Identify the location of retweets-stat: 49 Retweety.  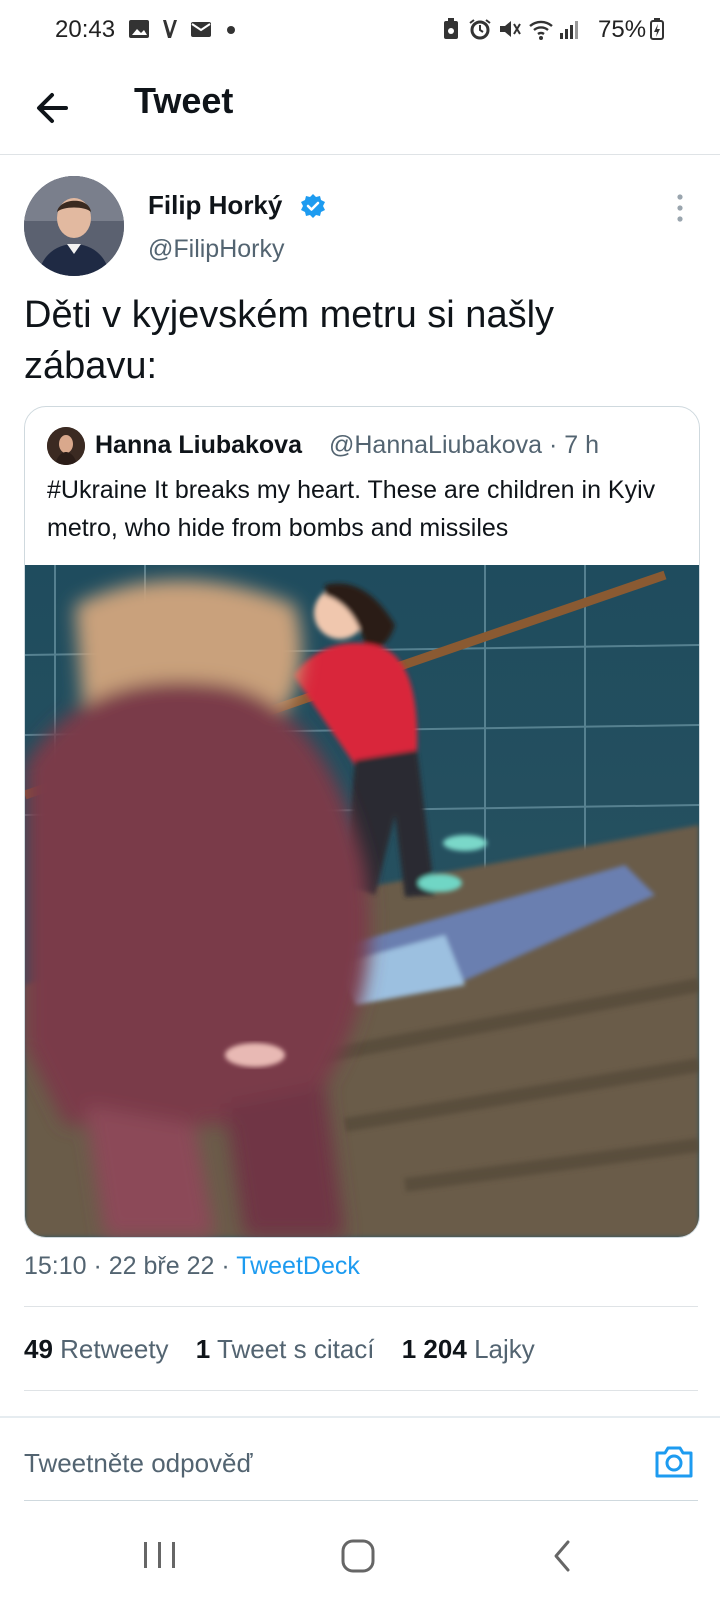
(96, 1349).